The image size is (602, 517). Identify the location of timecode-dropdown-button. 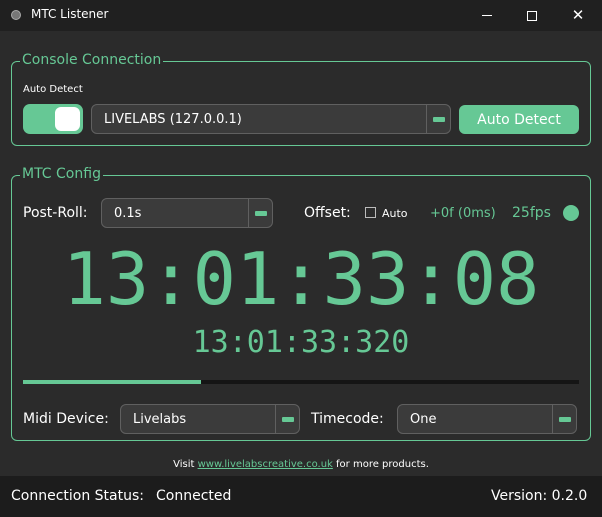
(564, 419).